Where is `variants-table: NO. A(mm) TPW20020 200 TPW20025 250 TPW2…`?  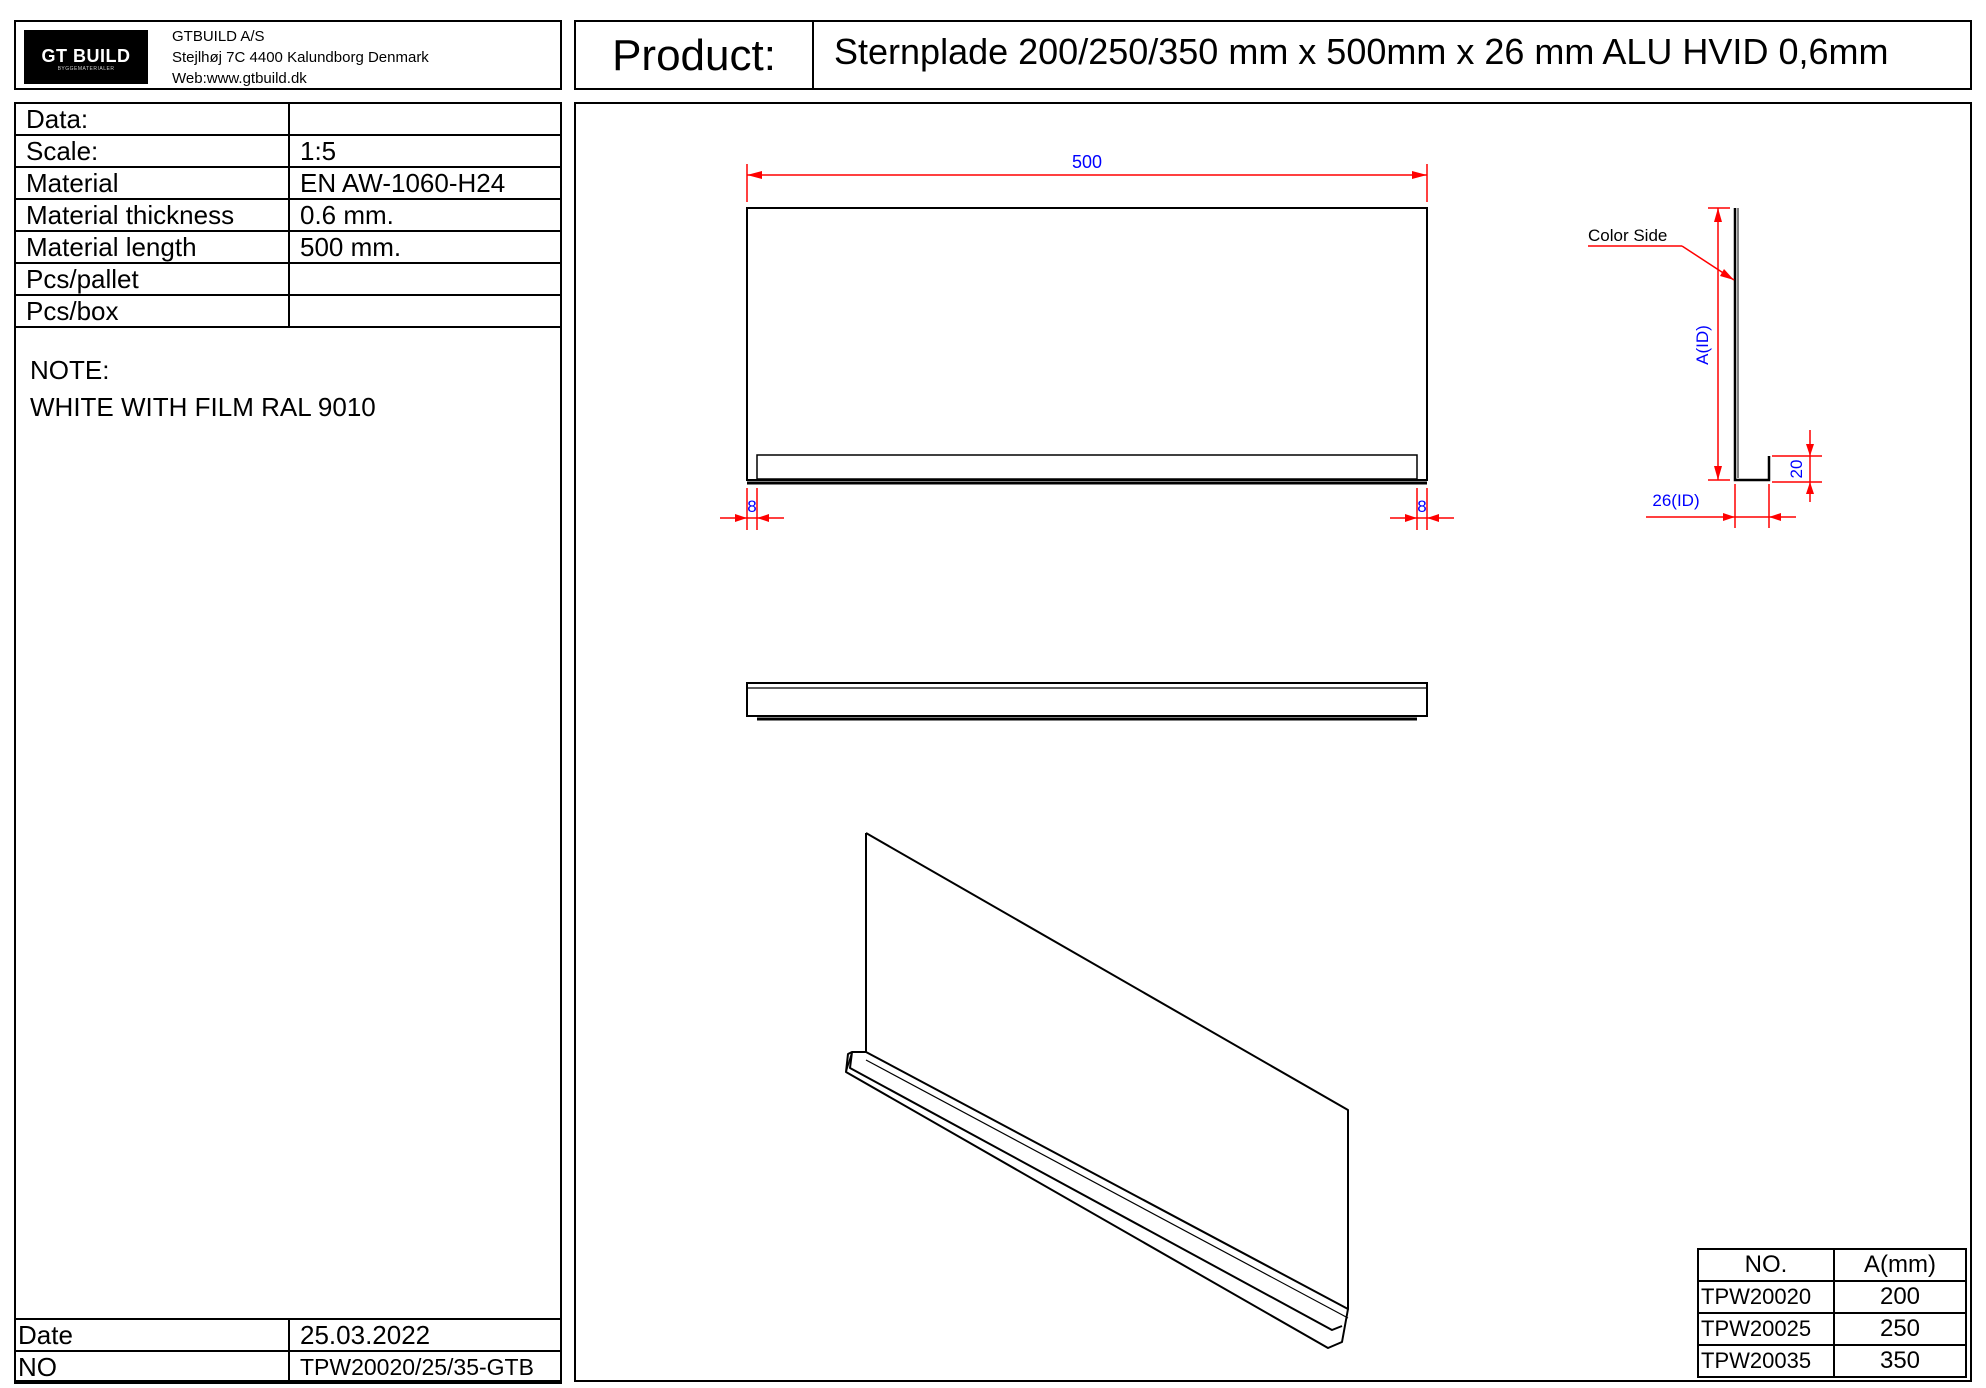 variants-table: NO. A(mm) TPW20020 200 TPW20025 250 TPW2… is located at coordinates (1832, 1313).